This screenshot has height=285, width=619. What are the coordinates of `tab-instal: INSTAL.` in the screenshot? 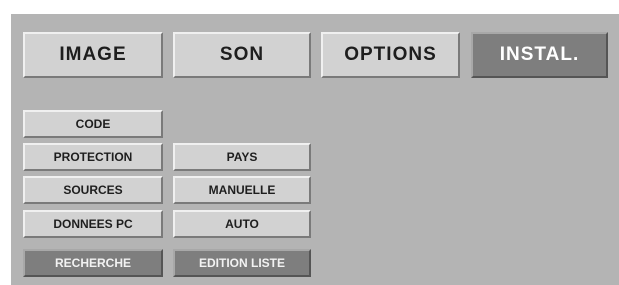 It's located at (539, 55).